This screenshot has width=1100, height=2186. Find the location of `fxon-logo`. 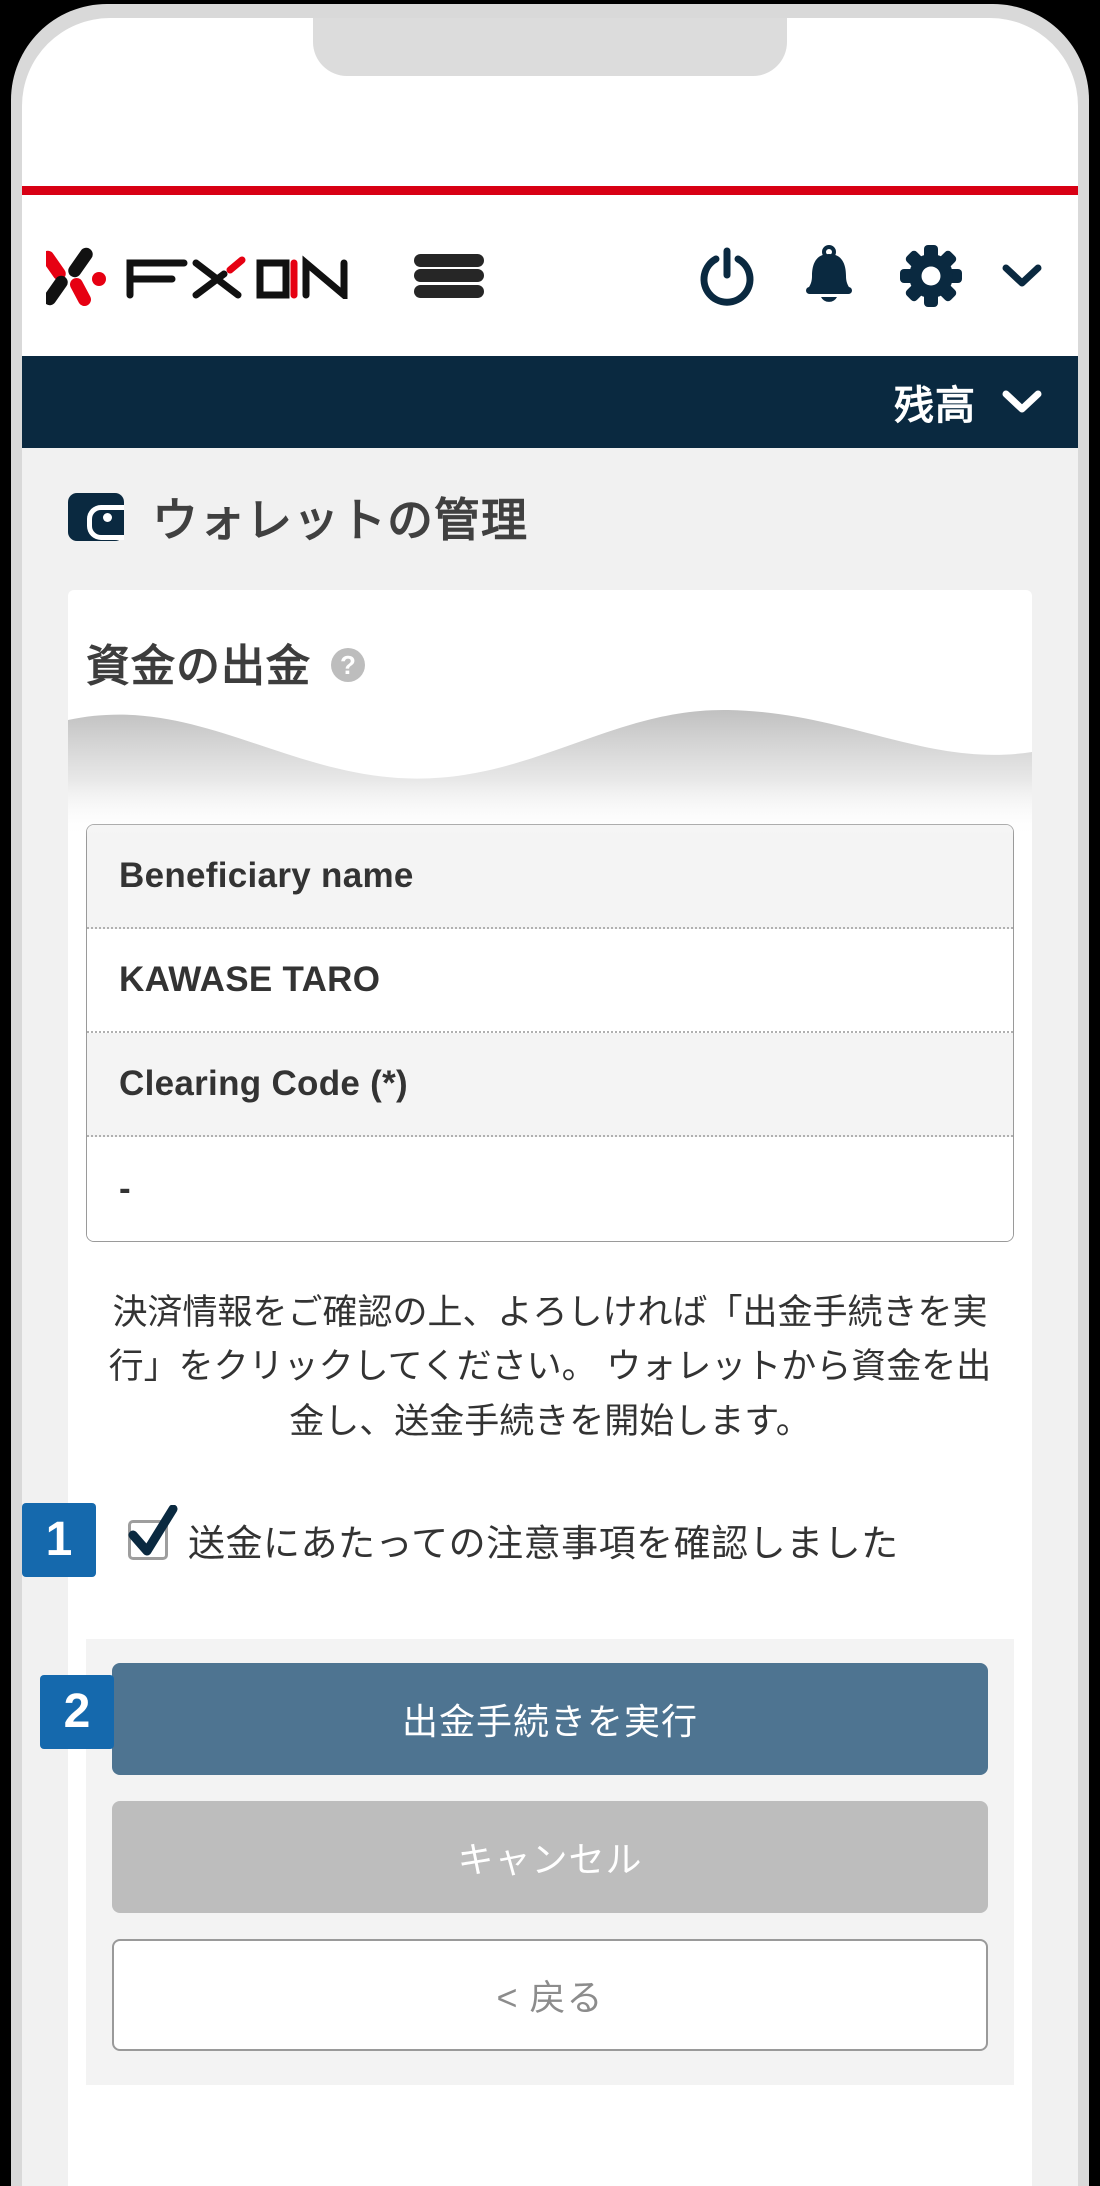

fxon-logo is located at coordinates (202, 276).